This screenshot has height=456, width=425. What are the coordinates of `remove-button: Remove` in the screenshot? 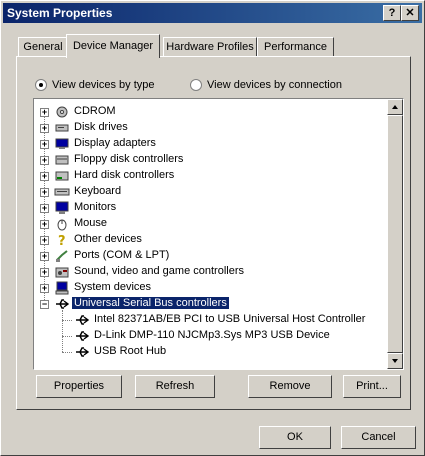 It's located at (290, 386).